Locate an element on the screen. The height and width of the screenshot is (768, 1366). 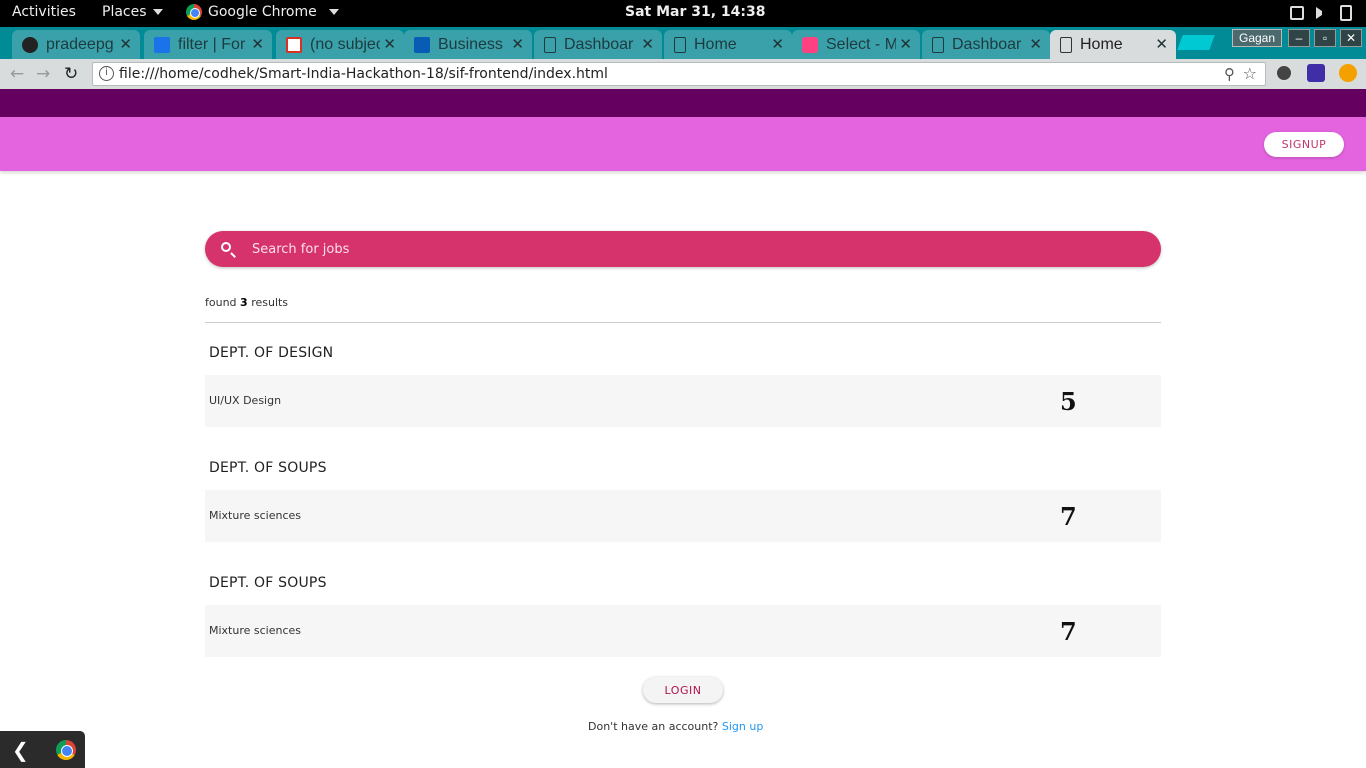
flag-icon is located at coordinates (162, 44).